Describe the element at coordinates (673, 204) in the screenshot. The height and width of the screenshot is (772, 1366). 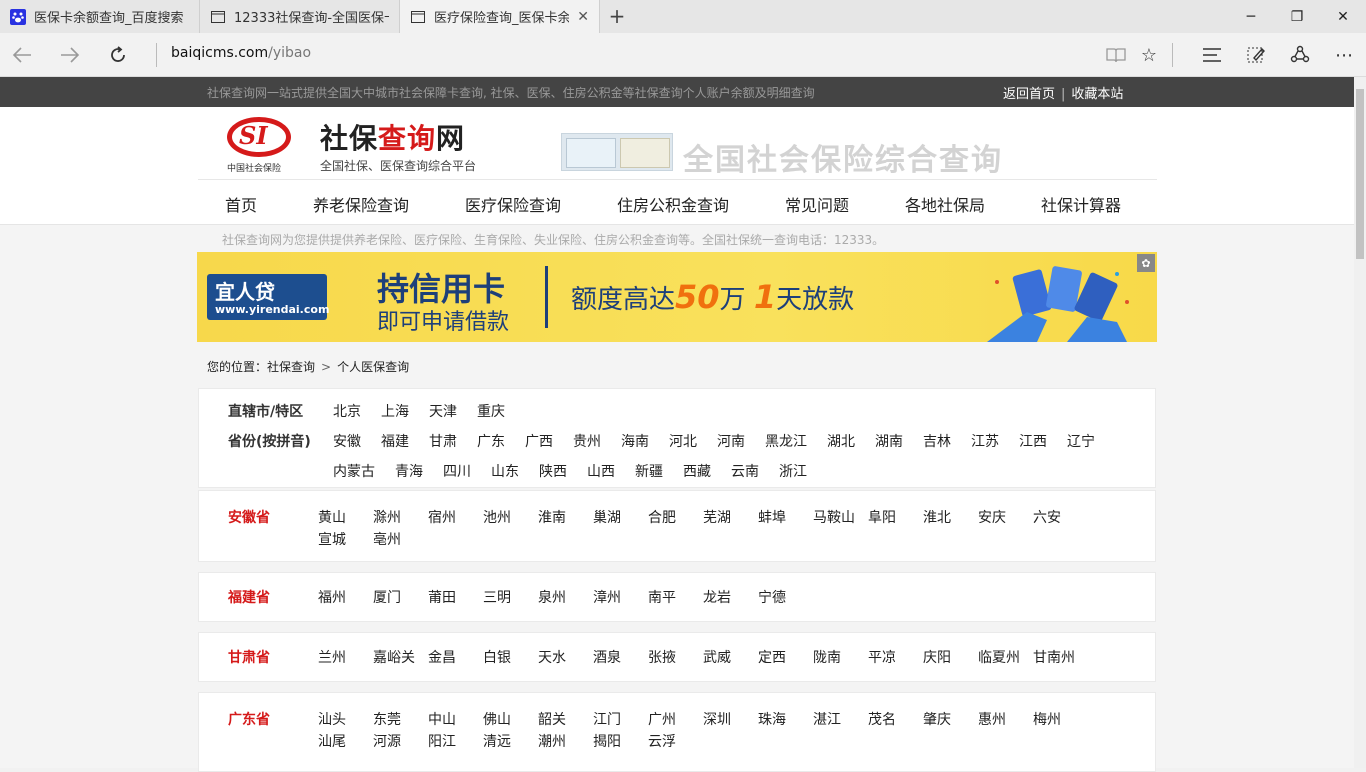
I see `nav-housing-fund: 住房公积金查询` at that location.